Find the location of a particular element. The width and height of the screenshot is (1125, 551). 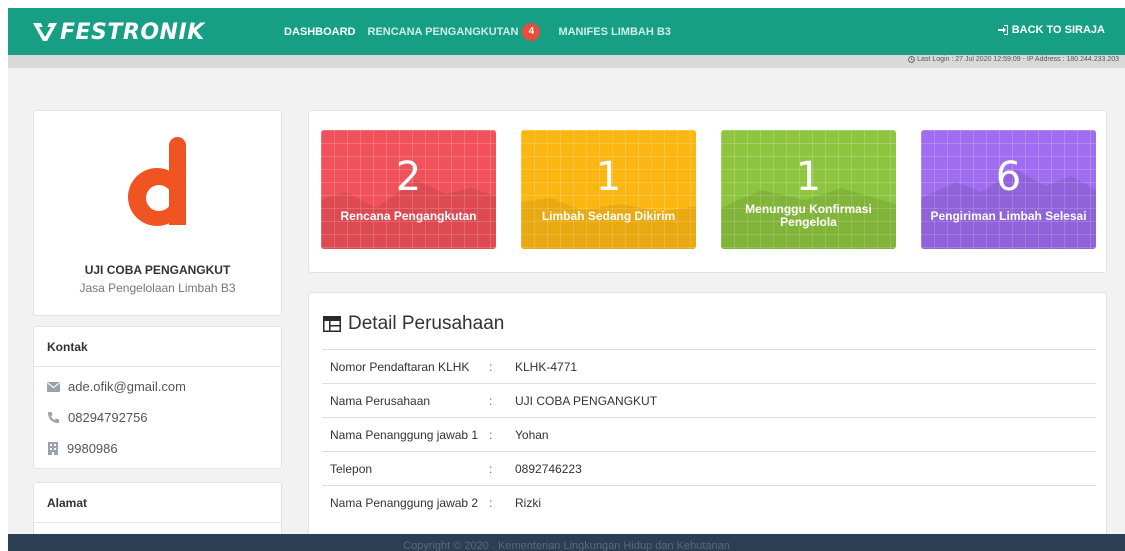

sign-in-icon is located at coordinates (1002, 30).